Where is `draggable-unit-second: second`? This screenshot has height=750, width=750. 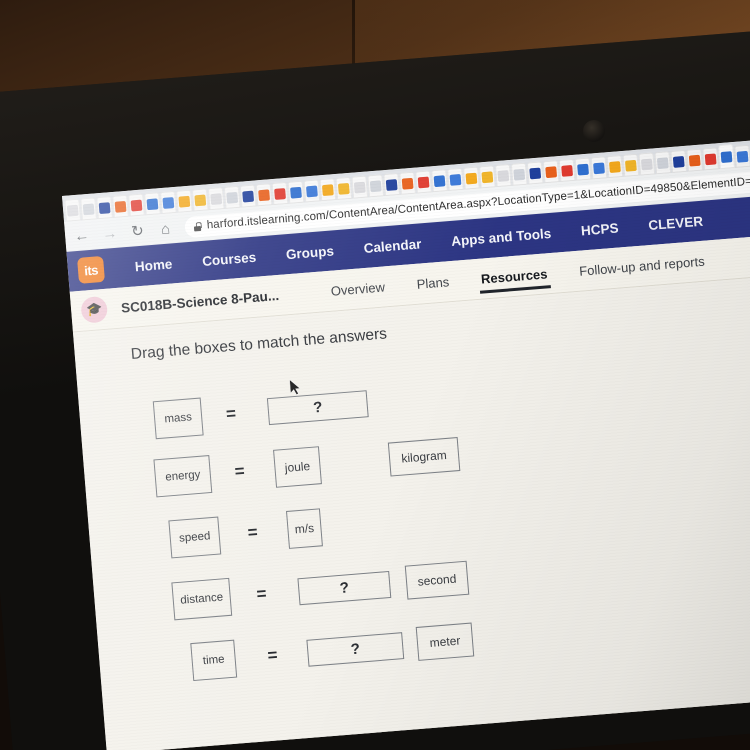 draggable-unit-second: second is located at coordinates (437, 580).